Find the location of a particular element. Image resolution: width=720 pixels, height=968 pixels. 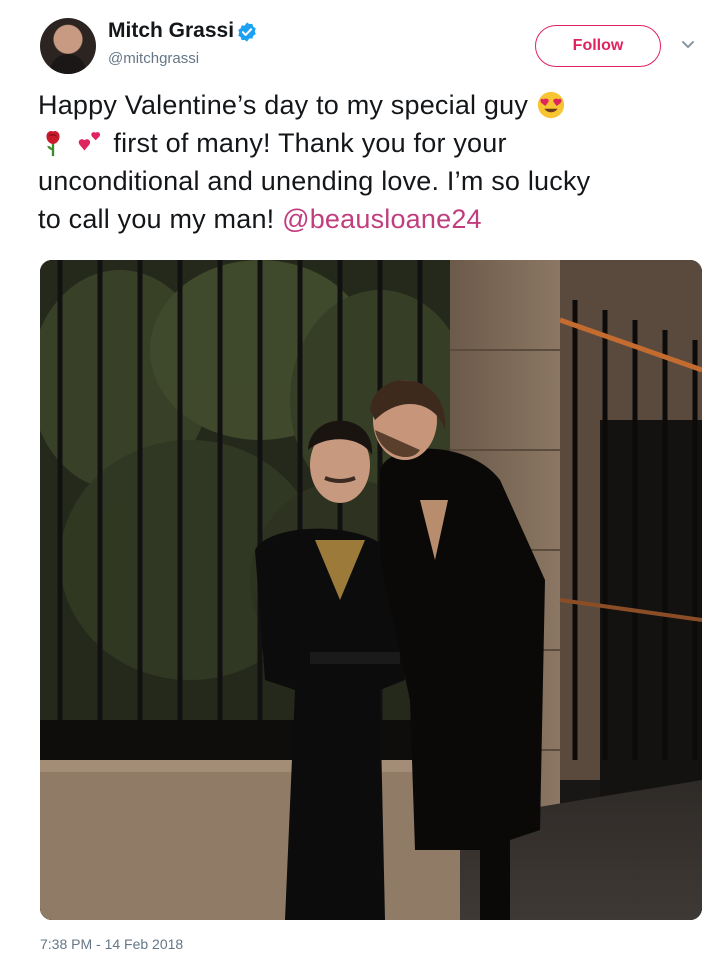

two-hearts-emoji-icon is located at coordinates (89, 141).